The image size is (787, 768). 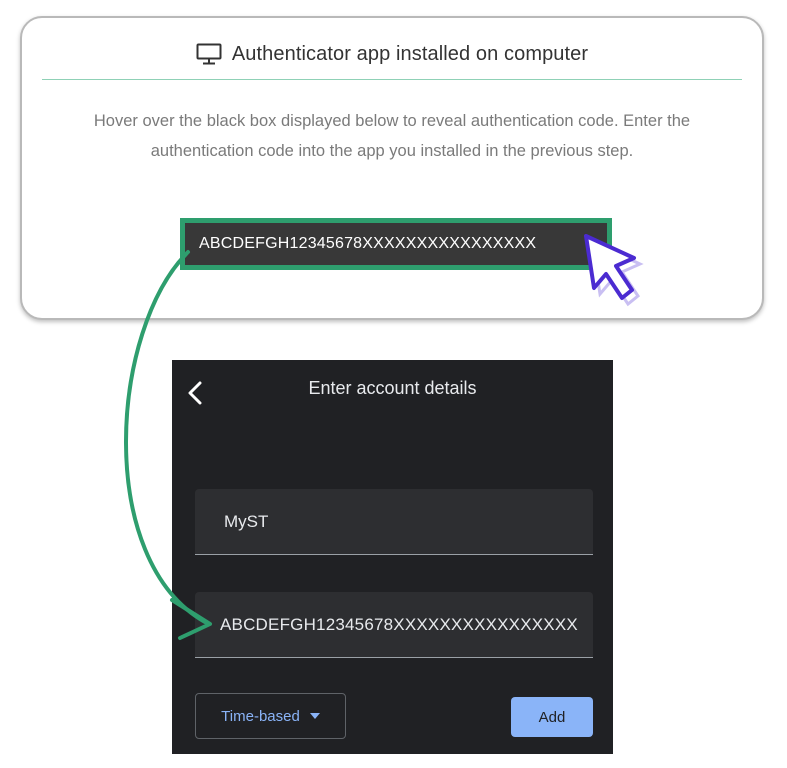 What do you see at coordinates (410, 53) in the screenshot?
I see `card-title: Authenticator app installed on computer` at bounding box center [410, 53].